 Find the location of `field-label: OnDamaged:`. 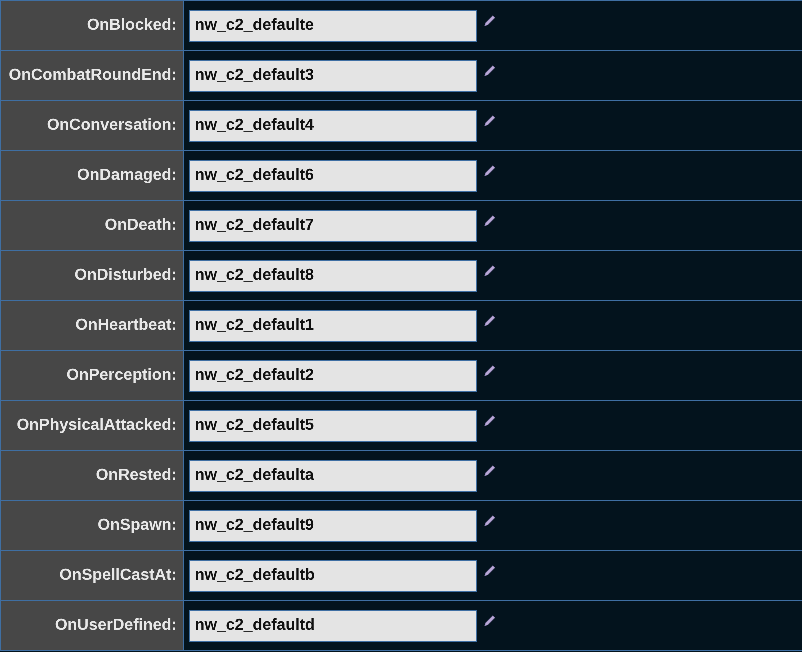

field-label: OnDamaged: is located at coordinates (127, 176).